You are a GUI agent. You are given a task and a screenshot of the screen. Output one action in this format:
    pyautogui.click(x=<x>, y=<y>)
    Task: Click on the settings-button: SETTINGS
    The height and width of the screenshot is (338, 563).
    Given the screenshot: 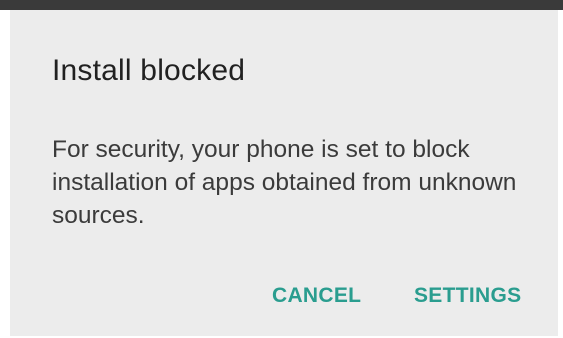 What is the action you would take?
    pyautogui.click(x=467, y=296)
    